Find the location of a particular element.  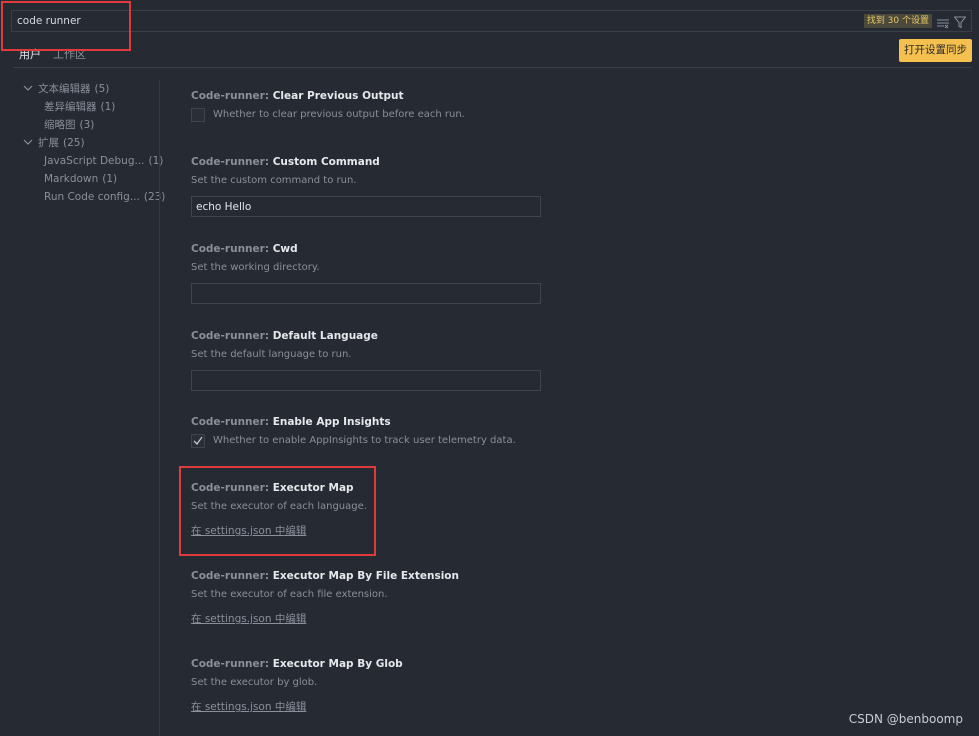

toc-item-run-code-config: Run Code config... (23) is located at coordinates (92, 197).